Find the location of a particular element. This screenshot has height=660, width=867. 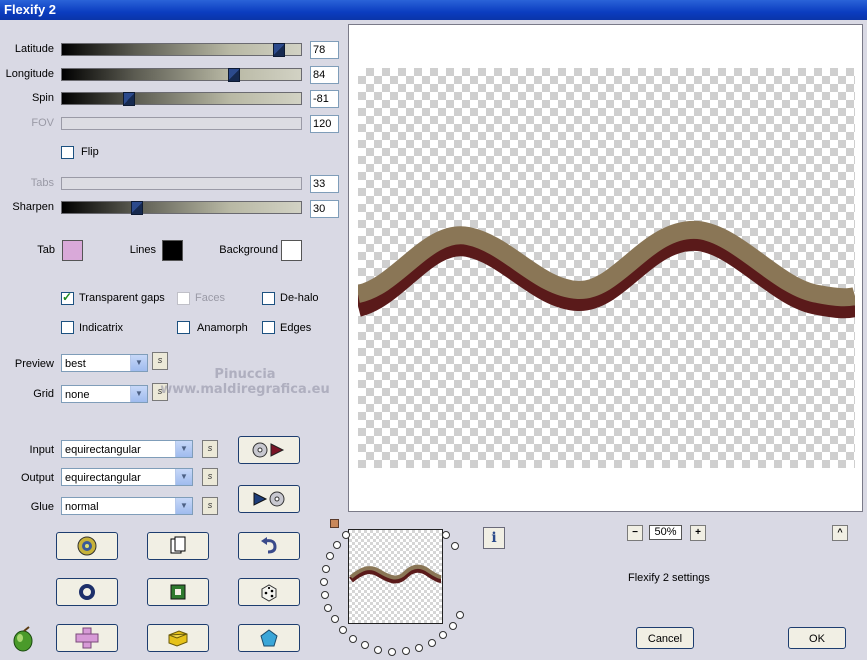

ok-button: OK is located at coordinates (817, 638).